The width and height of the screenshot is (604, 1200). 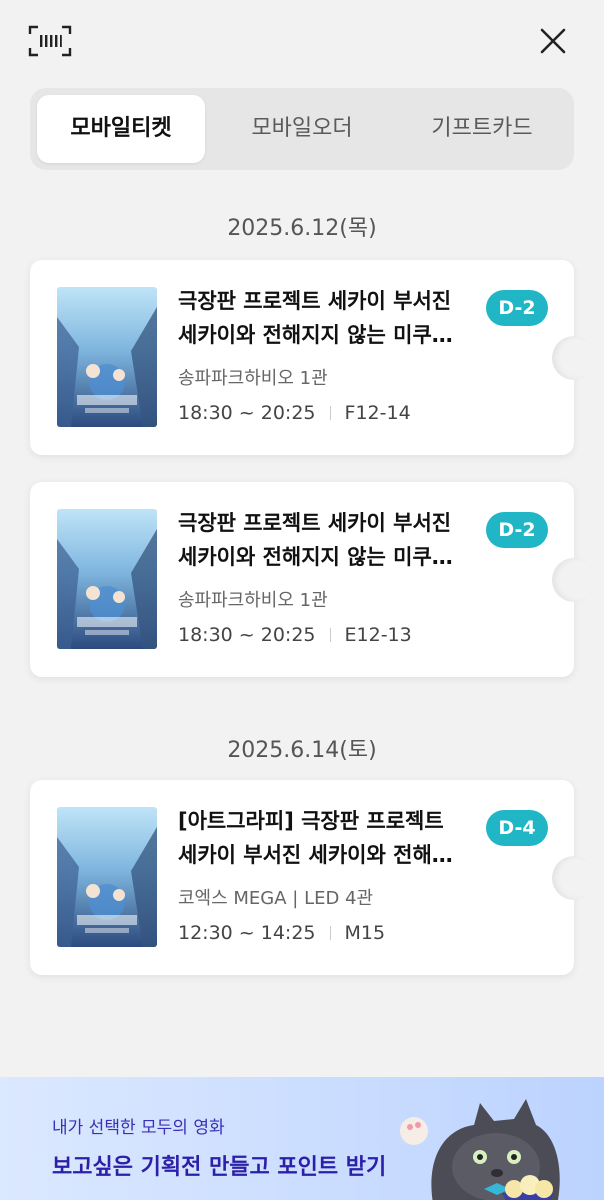 I want to click on seat-number: E12-13, so click(x=378, y=635).